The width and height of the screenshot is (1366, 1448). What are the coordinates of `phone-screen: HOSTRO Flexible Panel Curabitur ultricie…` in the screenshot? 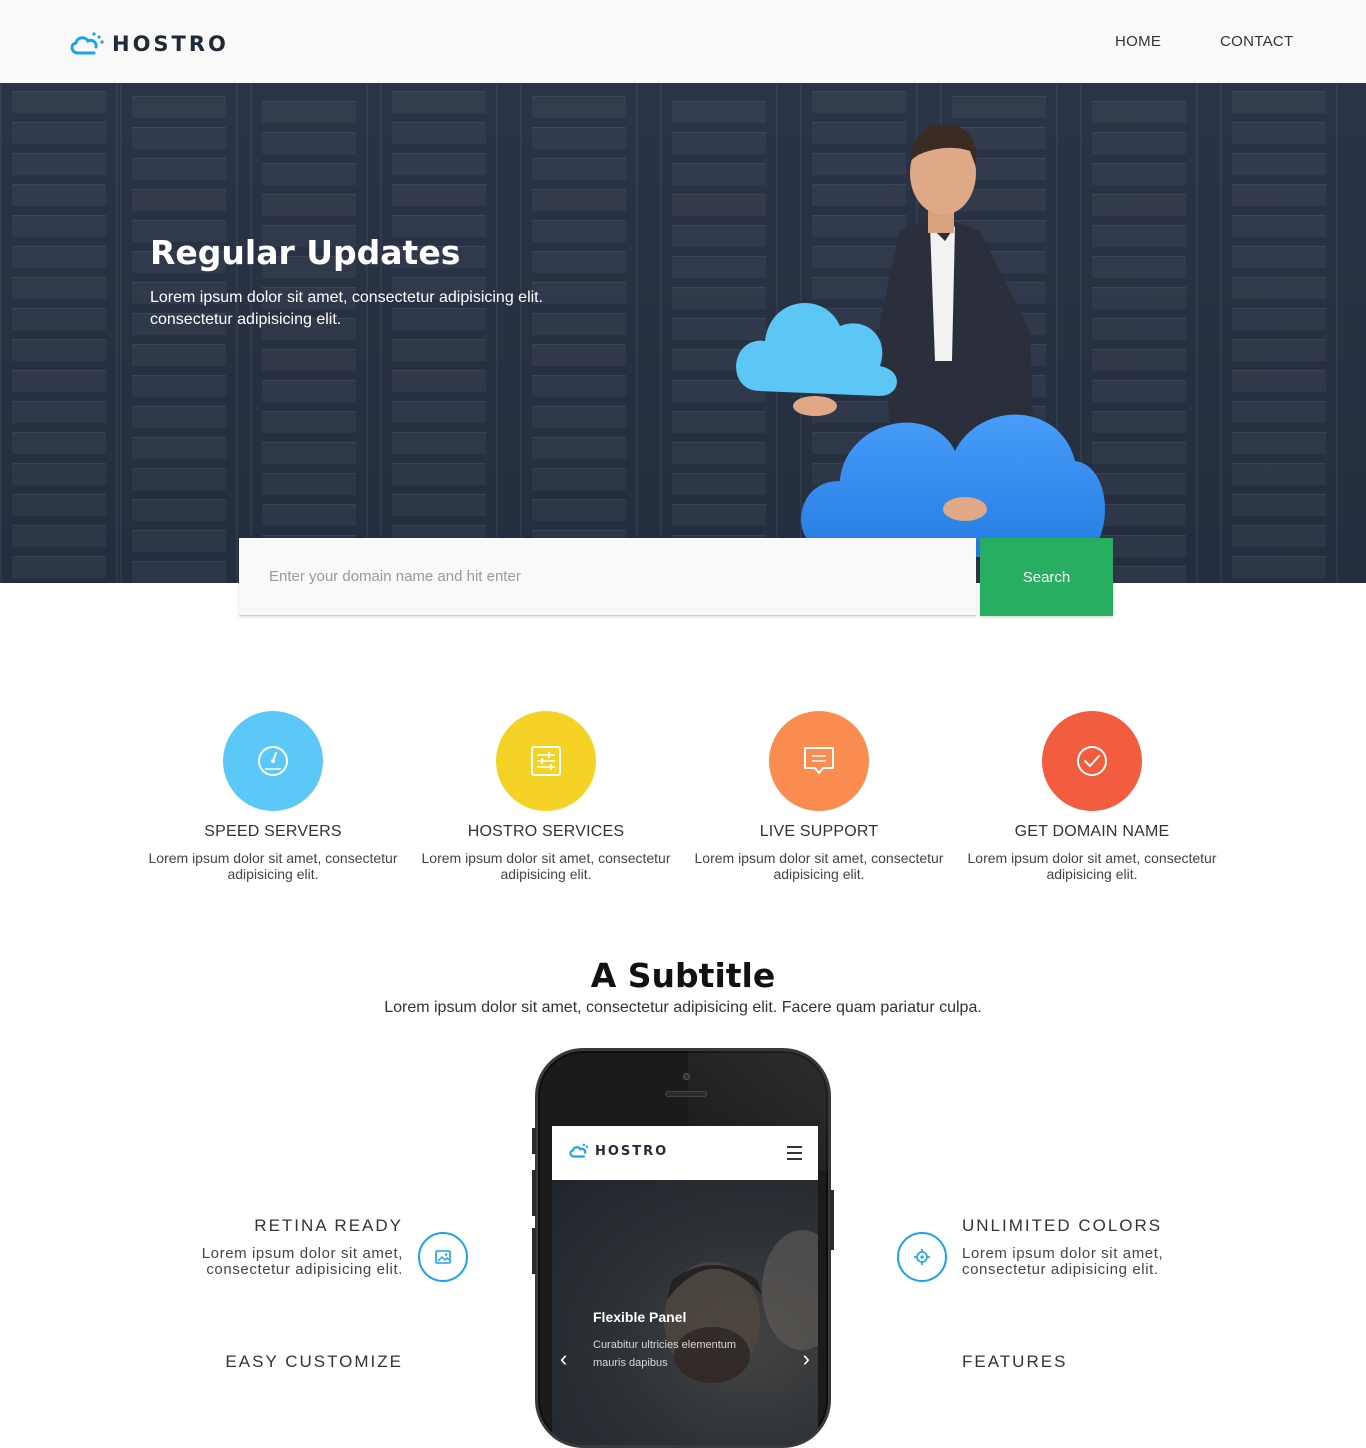 It's located at (685, 1285).